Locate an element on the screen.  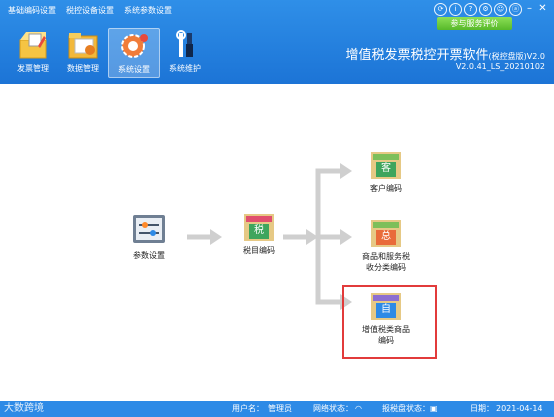
service-evaluation-button: 参与服务评价 is located at coordinates (474, 23).